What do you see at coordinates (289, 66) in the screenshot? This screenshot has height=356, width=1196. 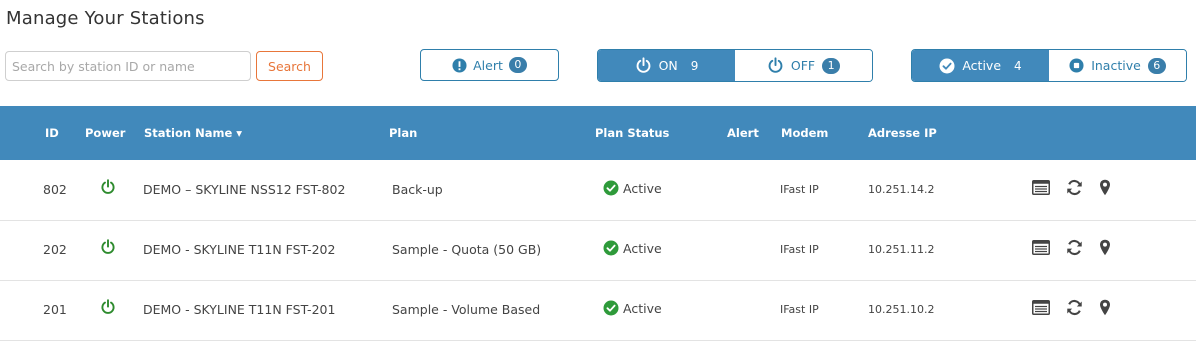 I see `search-button: Search` at bounding box center [289, 66].